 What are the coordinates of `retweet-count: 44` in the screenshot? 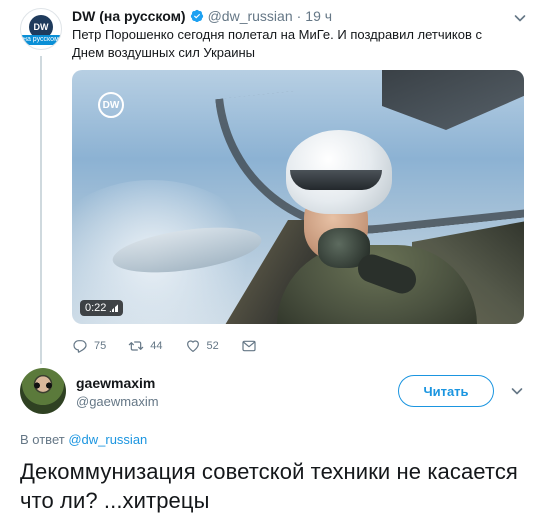 It's located at (156, 346).